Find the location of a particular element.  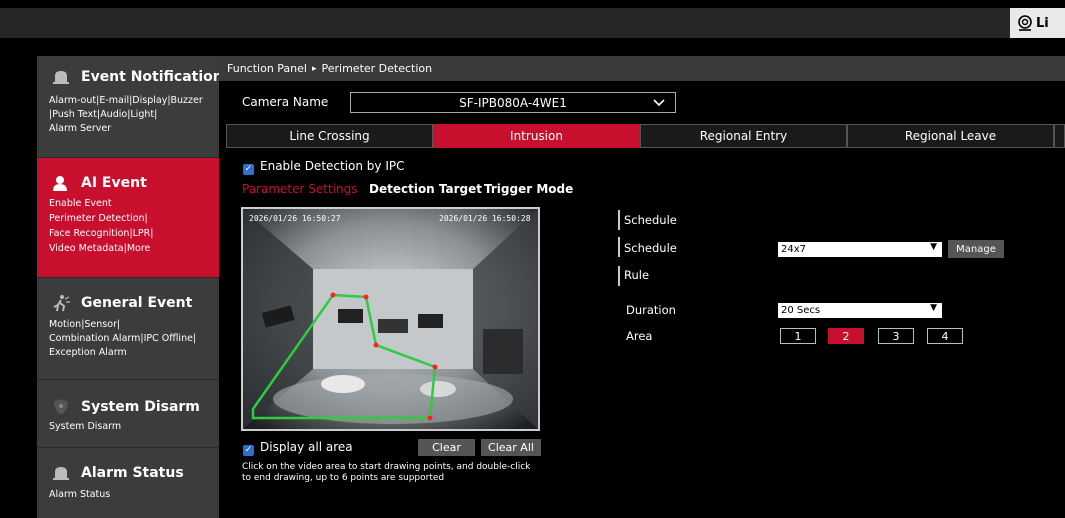

sidebar-sub-text: Combination Alarm|IPC Offline| is located at coordinates (123, 338).